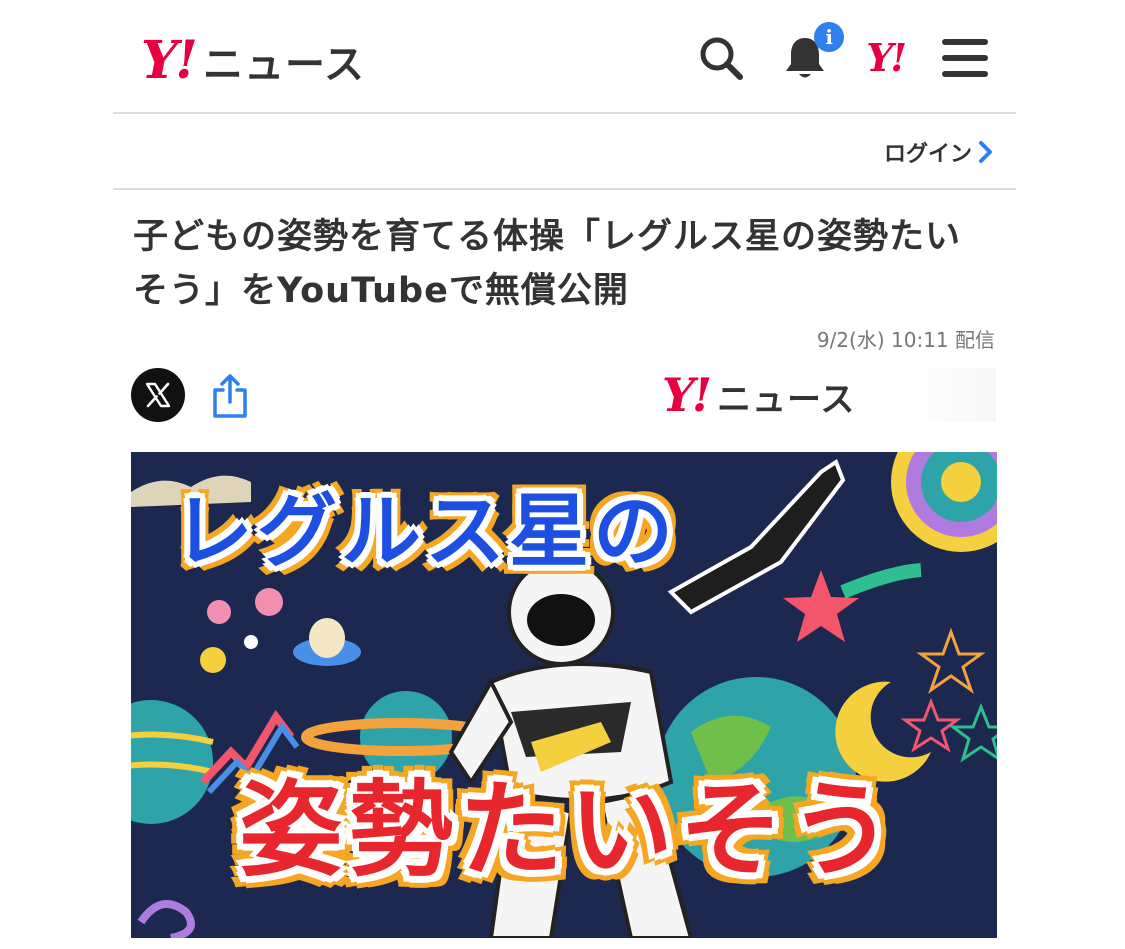 This screenshot has width=1125, height=949. I want to click on chevron-right-icon, so click(985, 152).